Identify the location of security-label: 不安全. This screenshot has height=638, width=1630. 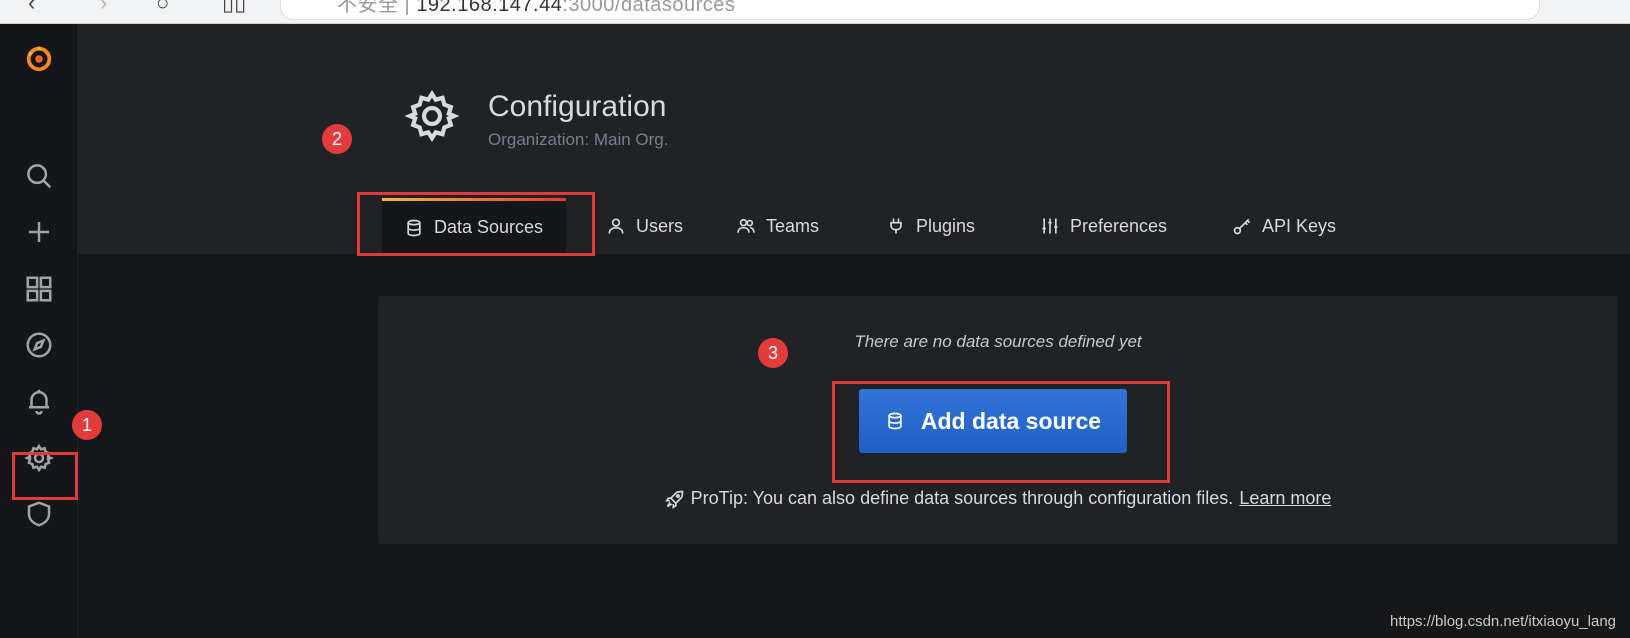
(368, 8).